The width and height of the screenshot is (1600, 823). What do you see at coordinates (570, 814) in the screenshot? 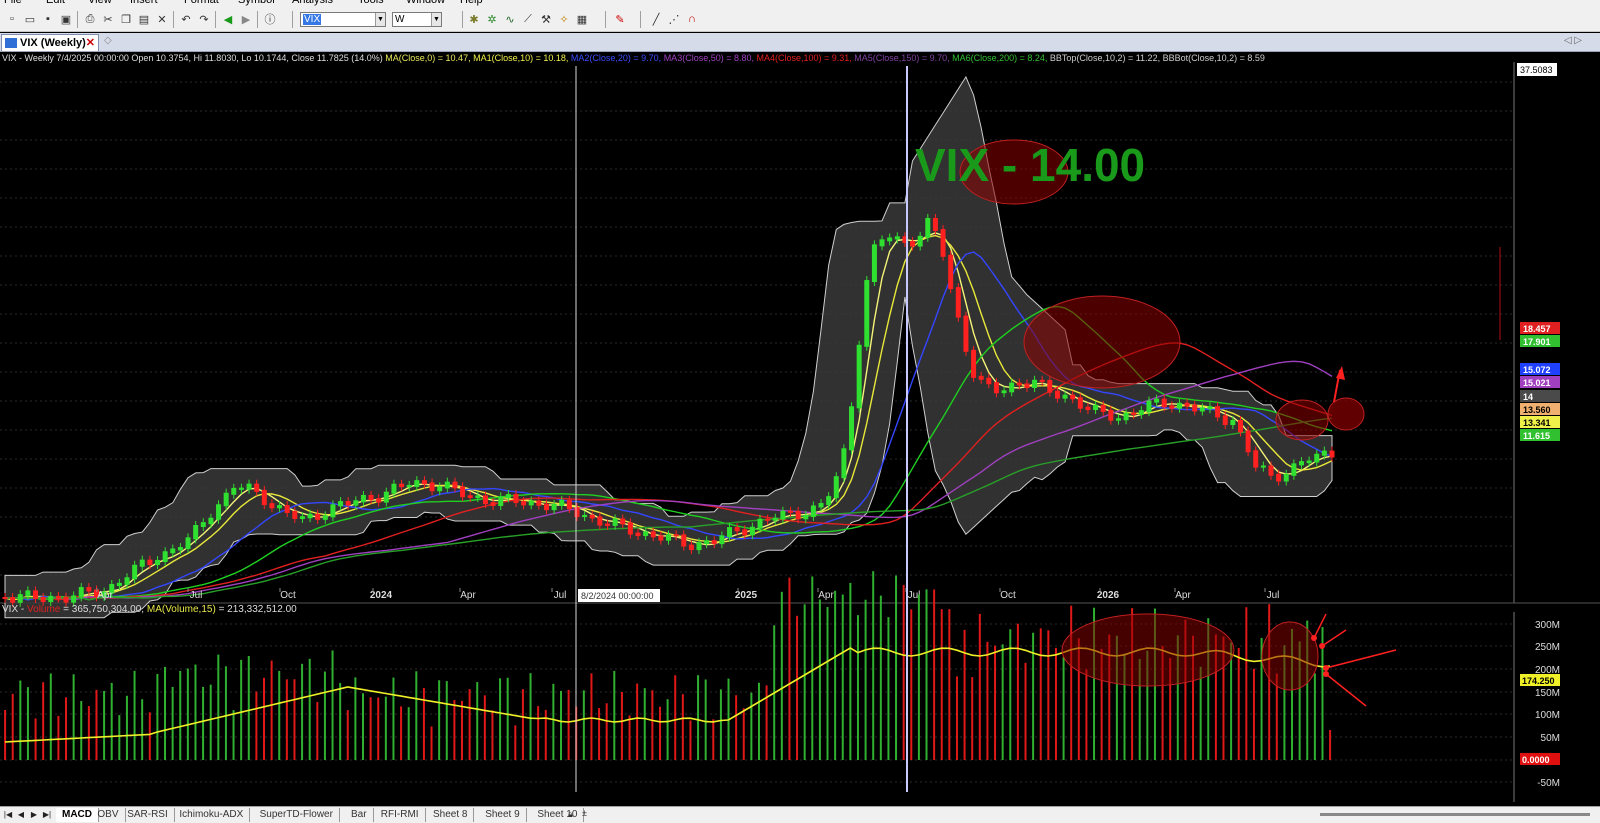
I see `lock-icon: 🔒︎` at bounding box center [570, 814].